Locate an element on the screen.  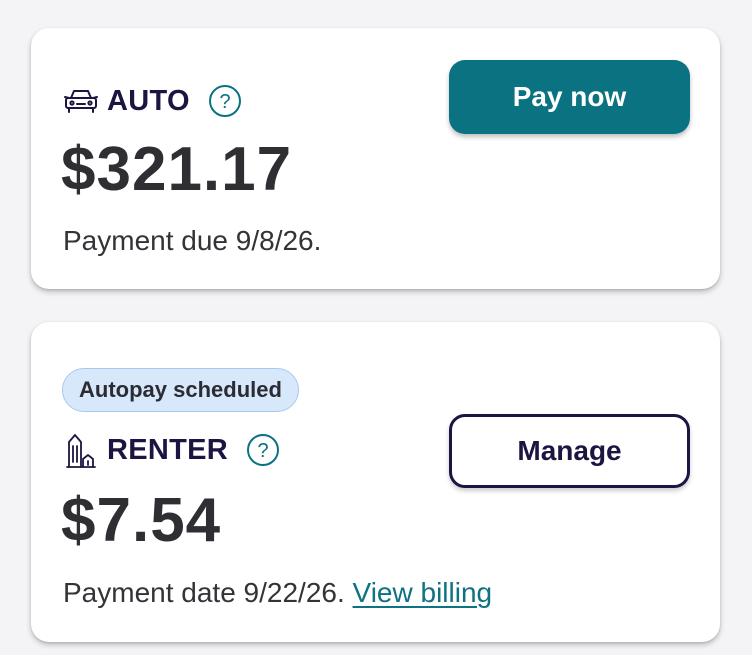
building-icon is located at coordinates (81, 450).